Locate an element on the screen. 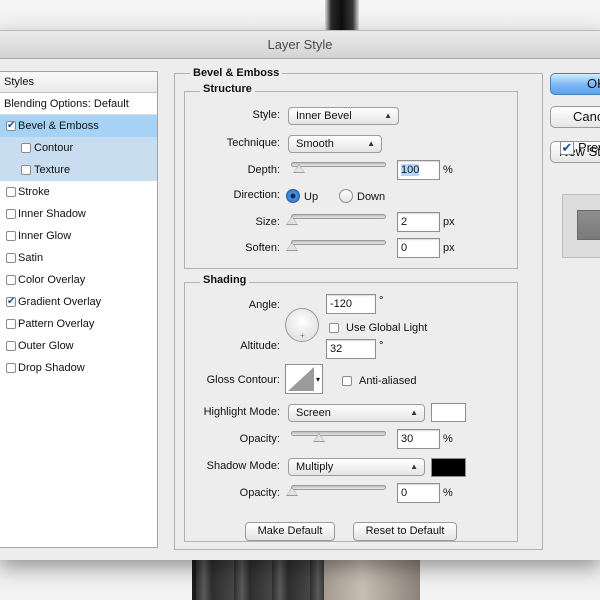 This screenshot has height=600, width=600. style-item-inner-shadow: Inner Shadow is located at coordinates (78, 214).